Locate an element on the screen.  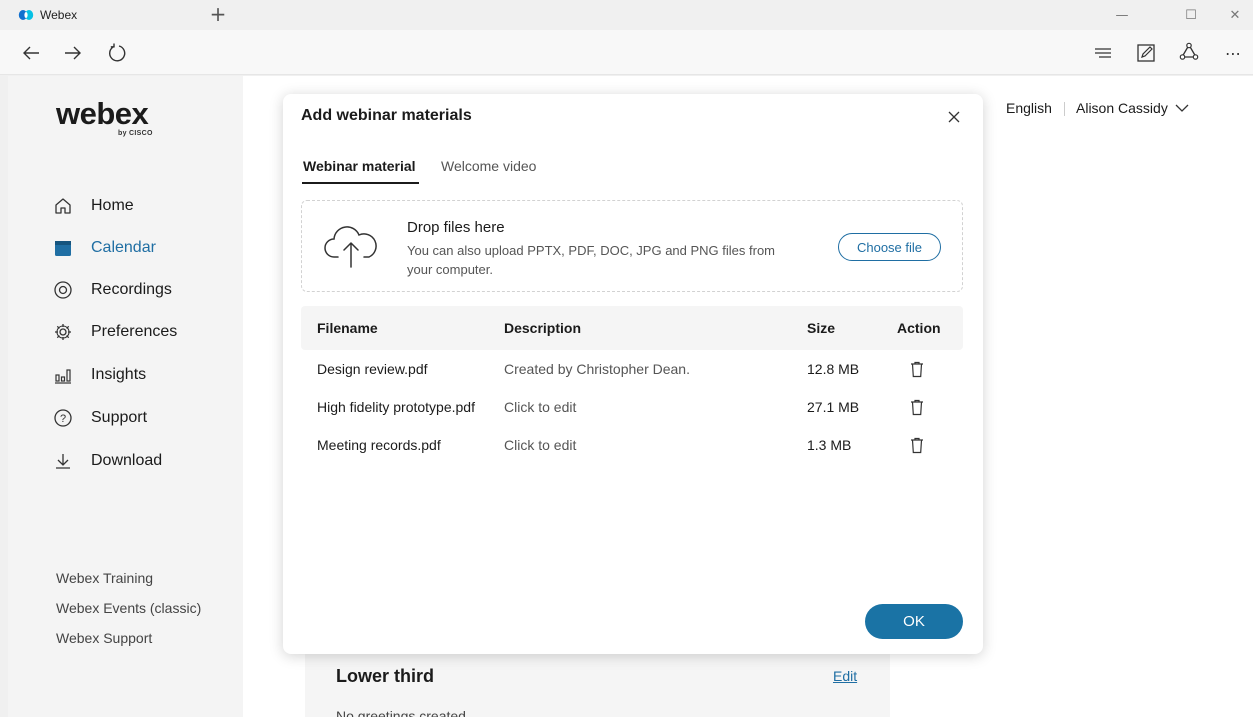
new-tab-button: + is located at coordinates (218, 14).